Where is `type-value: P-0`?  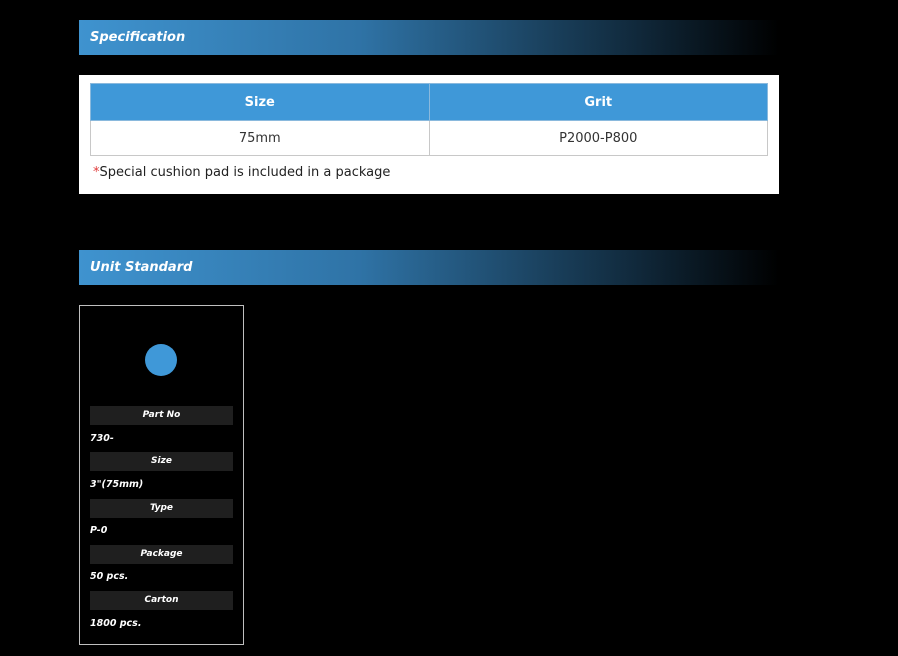
type-value: P-0 is located at coordinates (99, 530).